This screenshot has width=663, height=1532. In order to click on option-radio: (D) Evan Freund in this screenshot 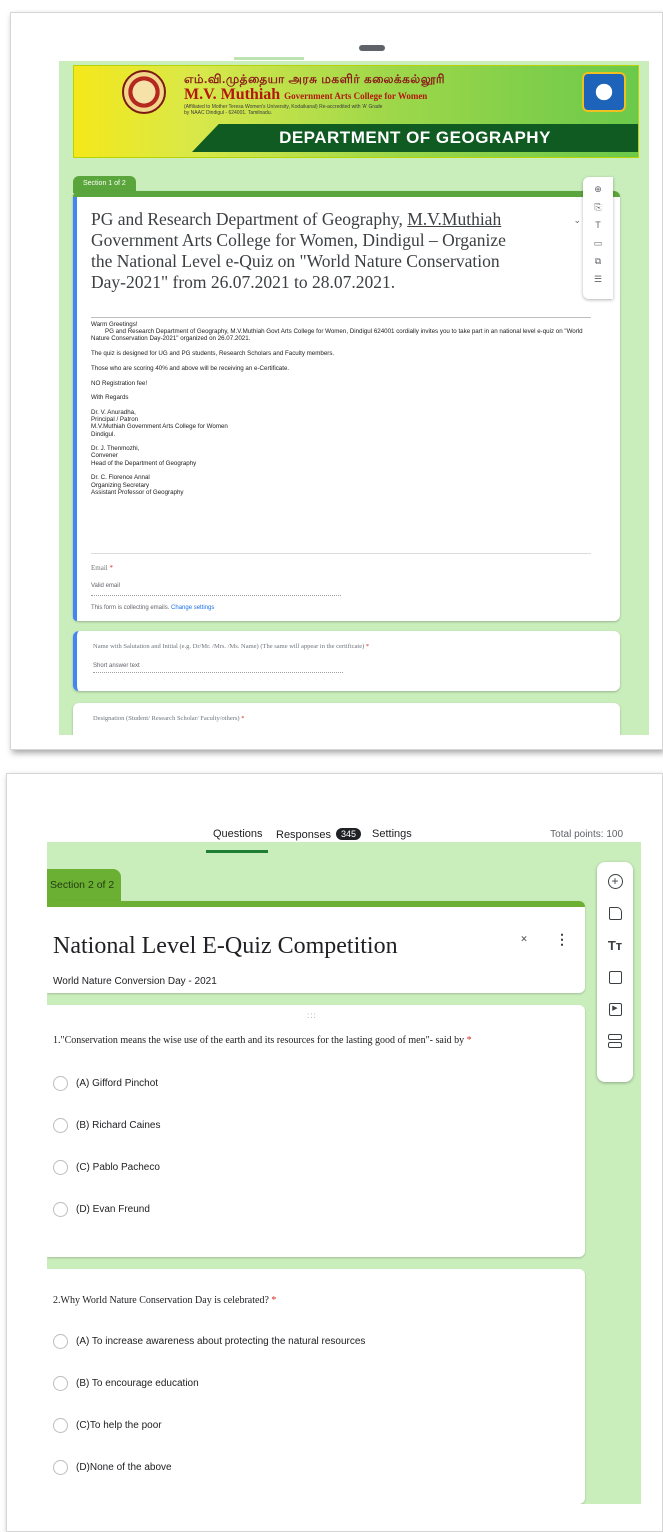, I will do `click(101, 1209)`.